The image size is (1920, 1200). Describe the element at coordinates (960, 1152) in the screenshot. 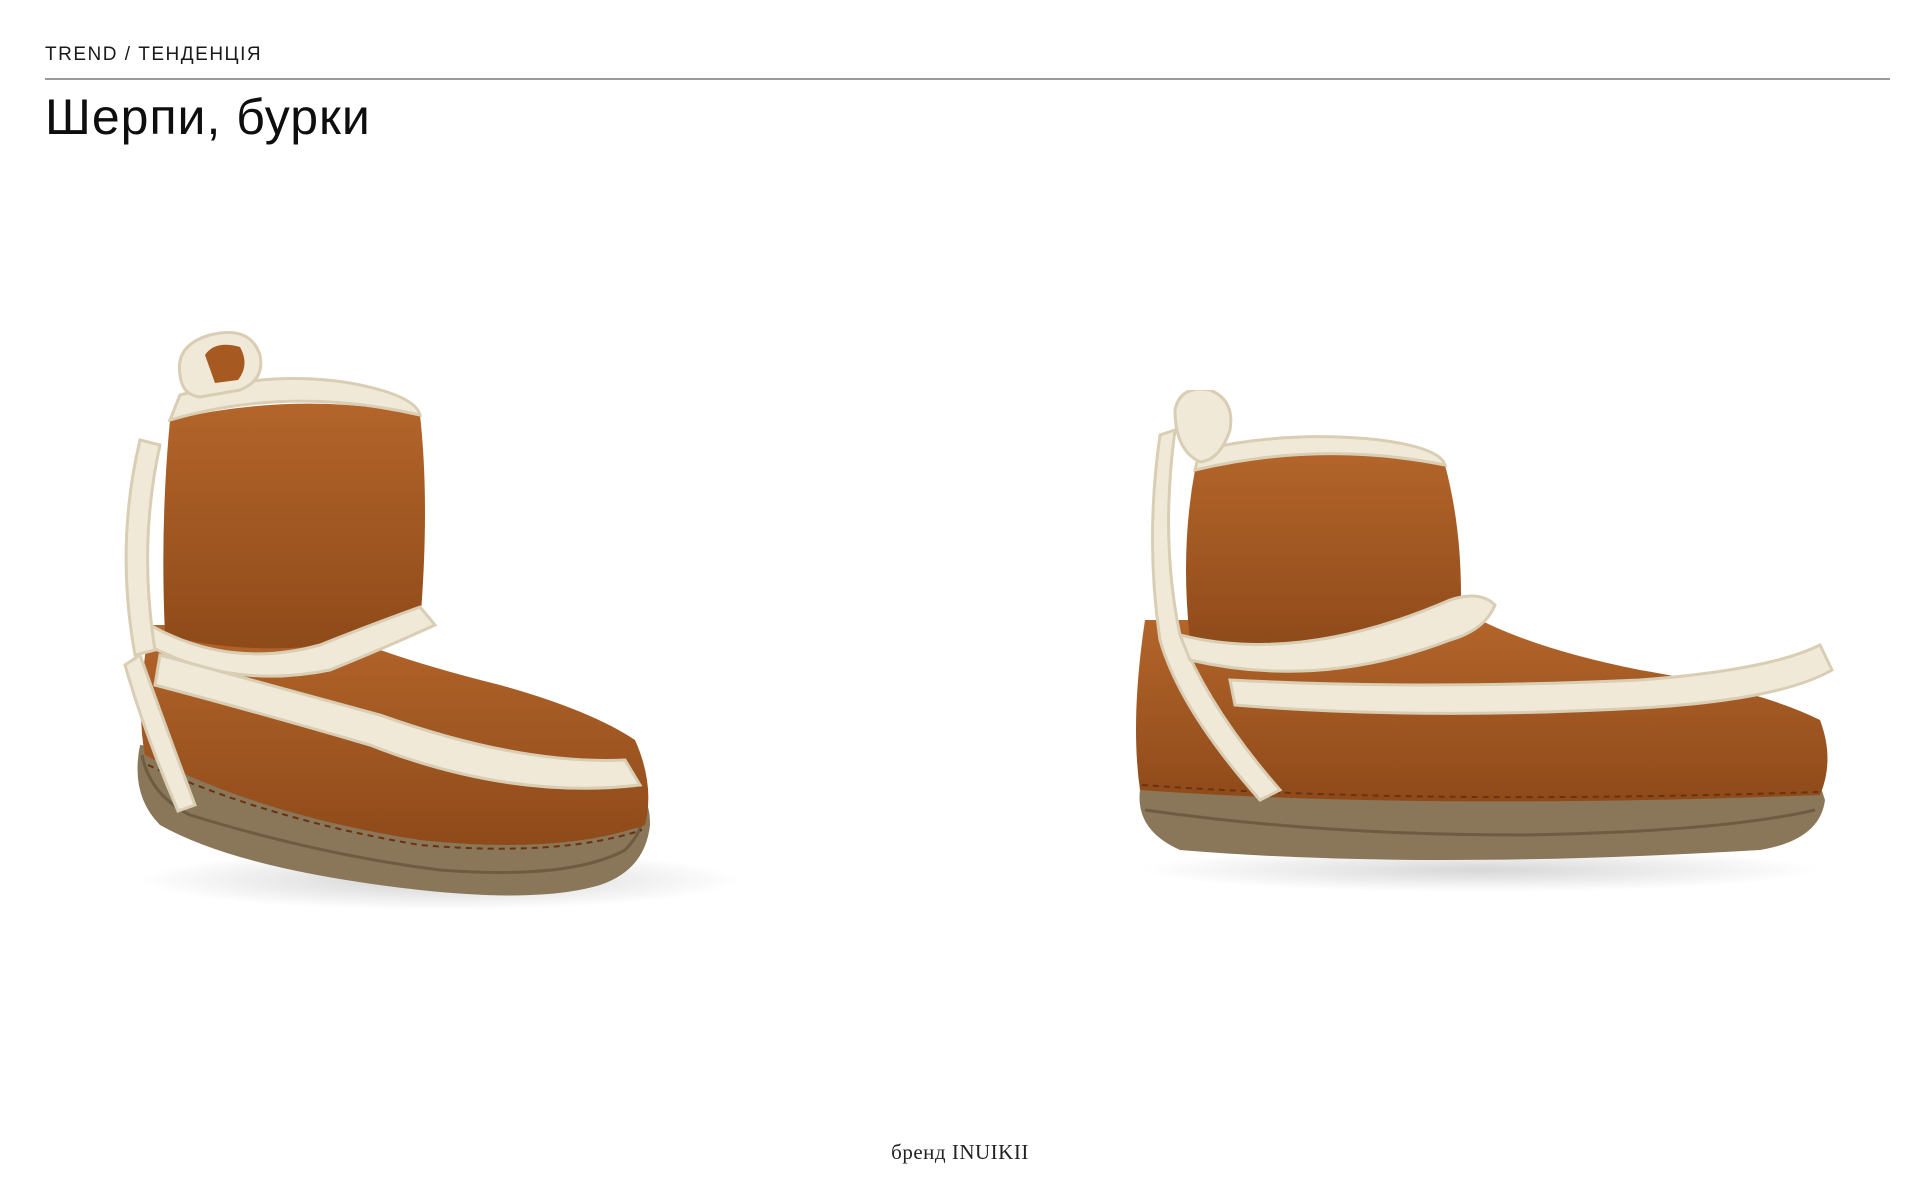

I see `brand-caption: бренд INUIKII` at that location.